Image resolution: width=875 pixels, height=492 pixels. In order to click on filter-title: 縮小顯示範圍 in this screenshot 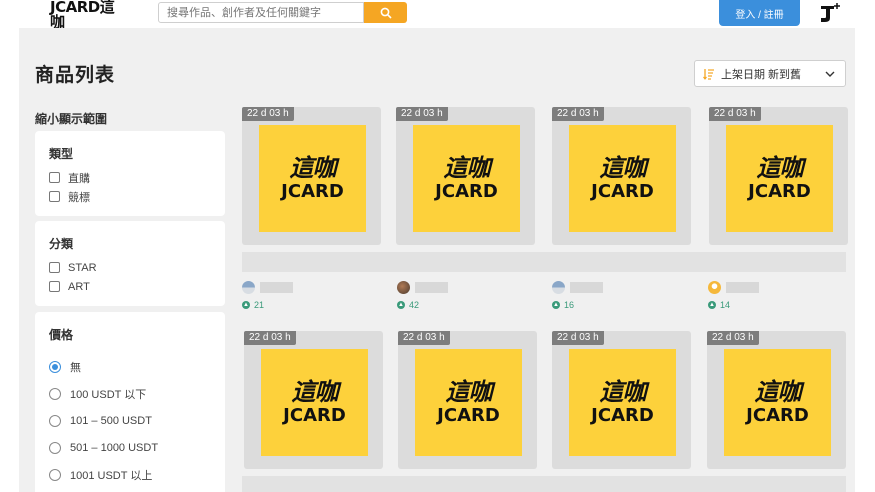, I will do `click(71, 119)`.